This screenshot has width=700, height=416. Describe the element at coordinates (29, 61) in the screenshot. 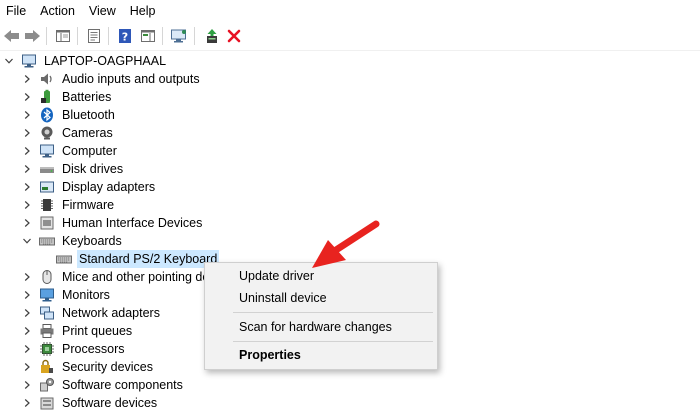

I see `computer-icon` at that location.